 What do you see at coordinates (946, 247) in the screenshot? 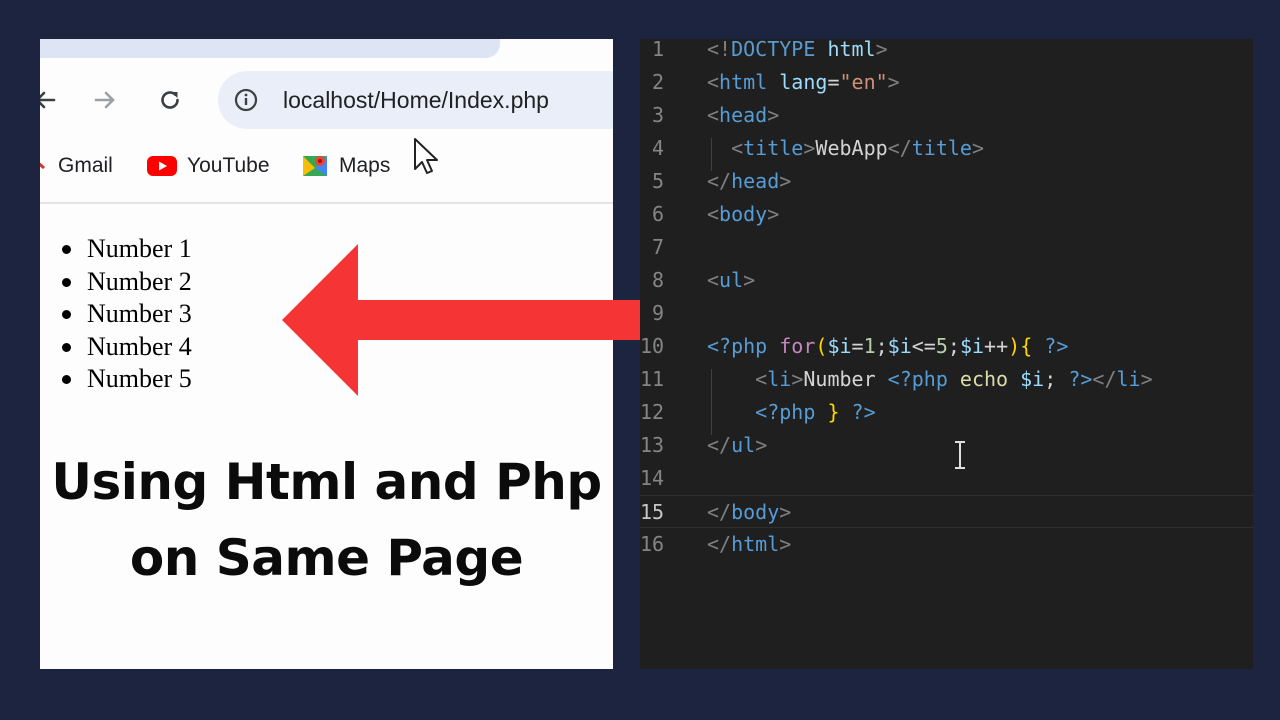
I see `code-line: 7` at bounding box center [946, 247].